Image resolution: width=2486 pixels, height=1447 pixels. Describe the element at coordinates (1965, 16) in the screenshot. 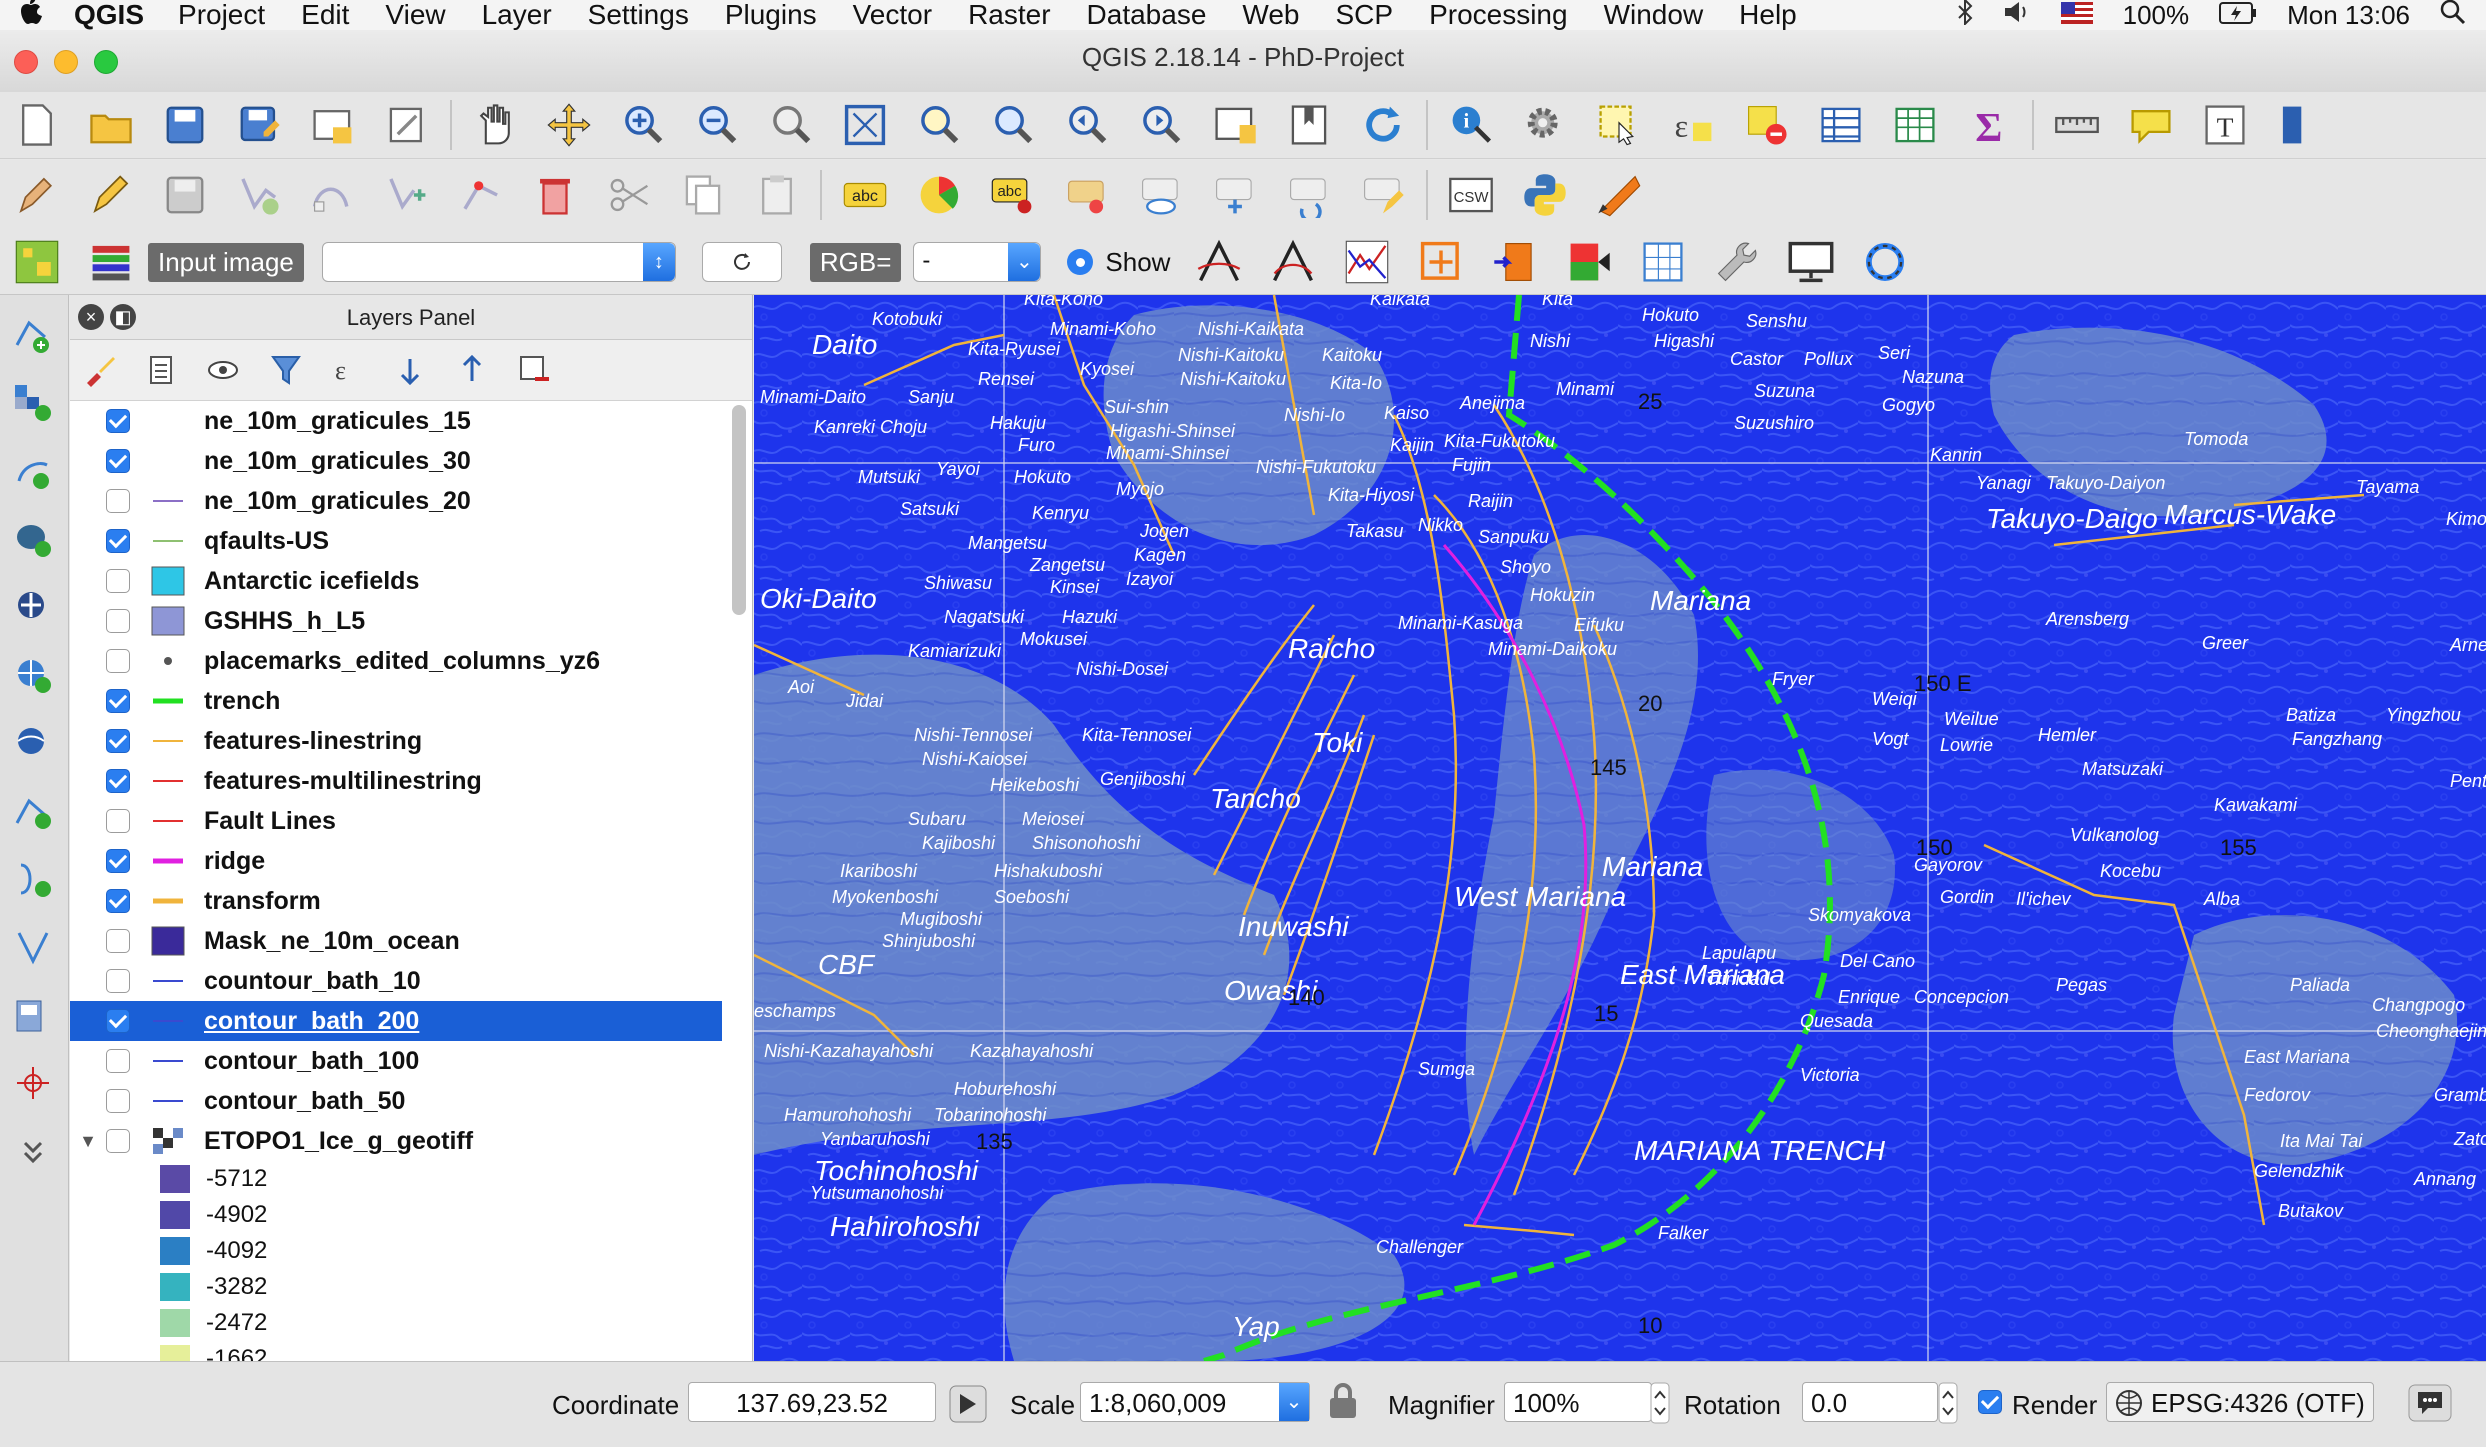

I see `bluetooth-icon` at that location.